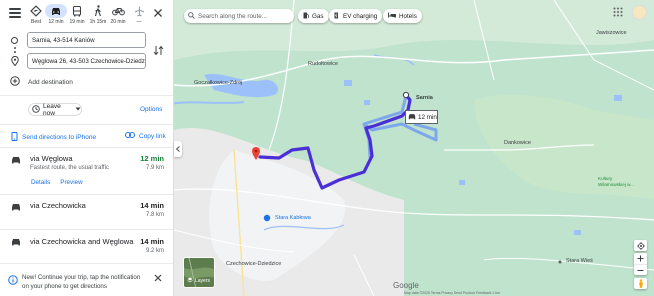 The width and height of the screenshot is (654, 296). What do you see at coordinates (15, 61) in the screenshot?
I see `destination-pin-icon` at bounding box center [15, 61].